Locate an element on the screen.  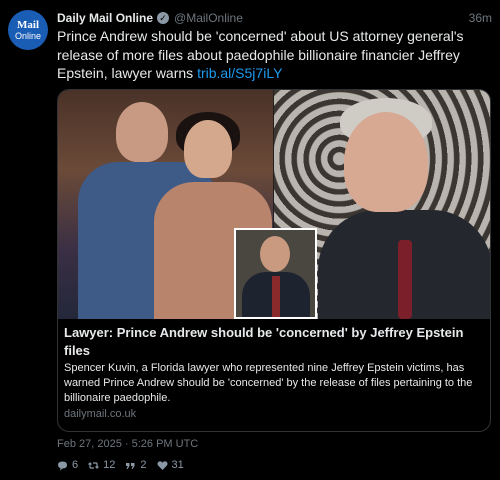
reply-icon is located at coordinates (62, 465).